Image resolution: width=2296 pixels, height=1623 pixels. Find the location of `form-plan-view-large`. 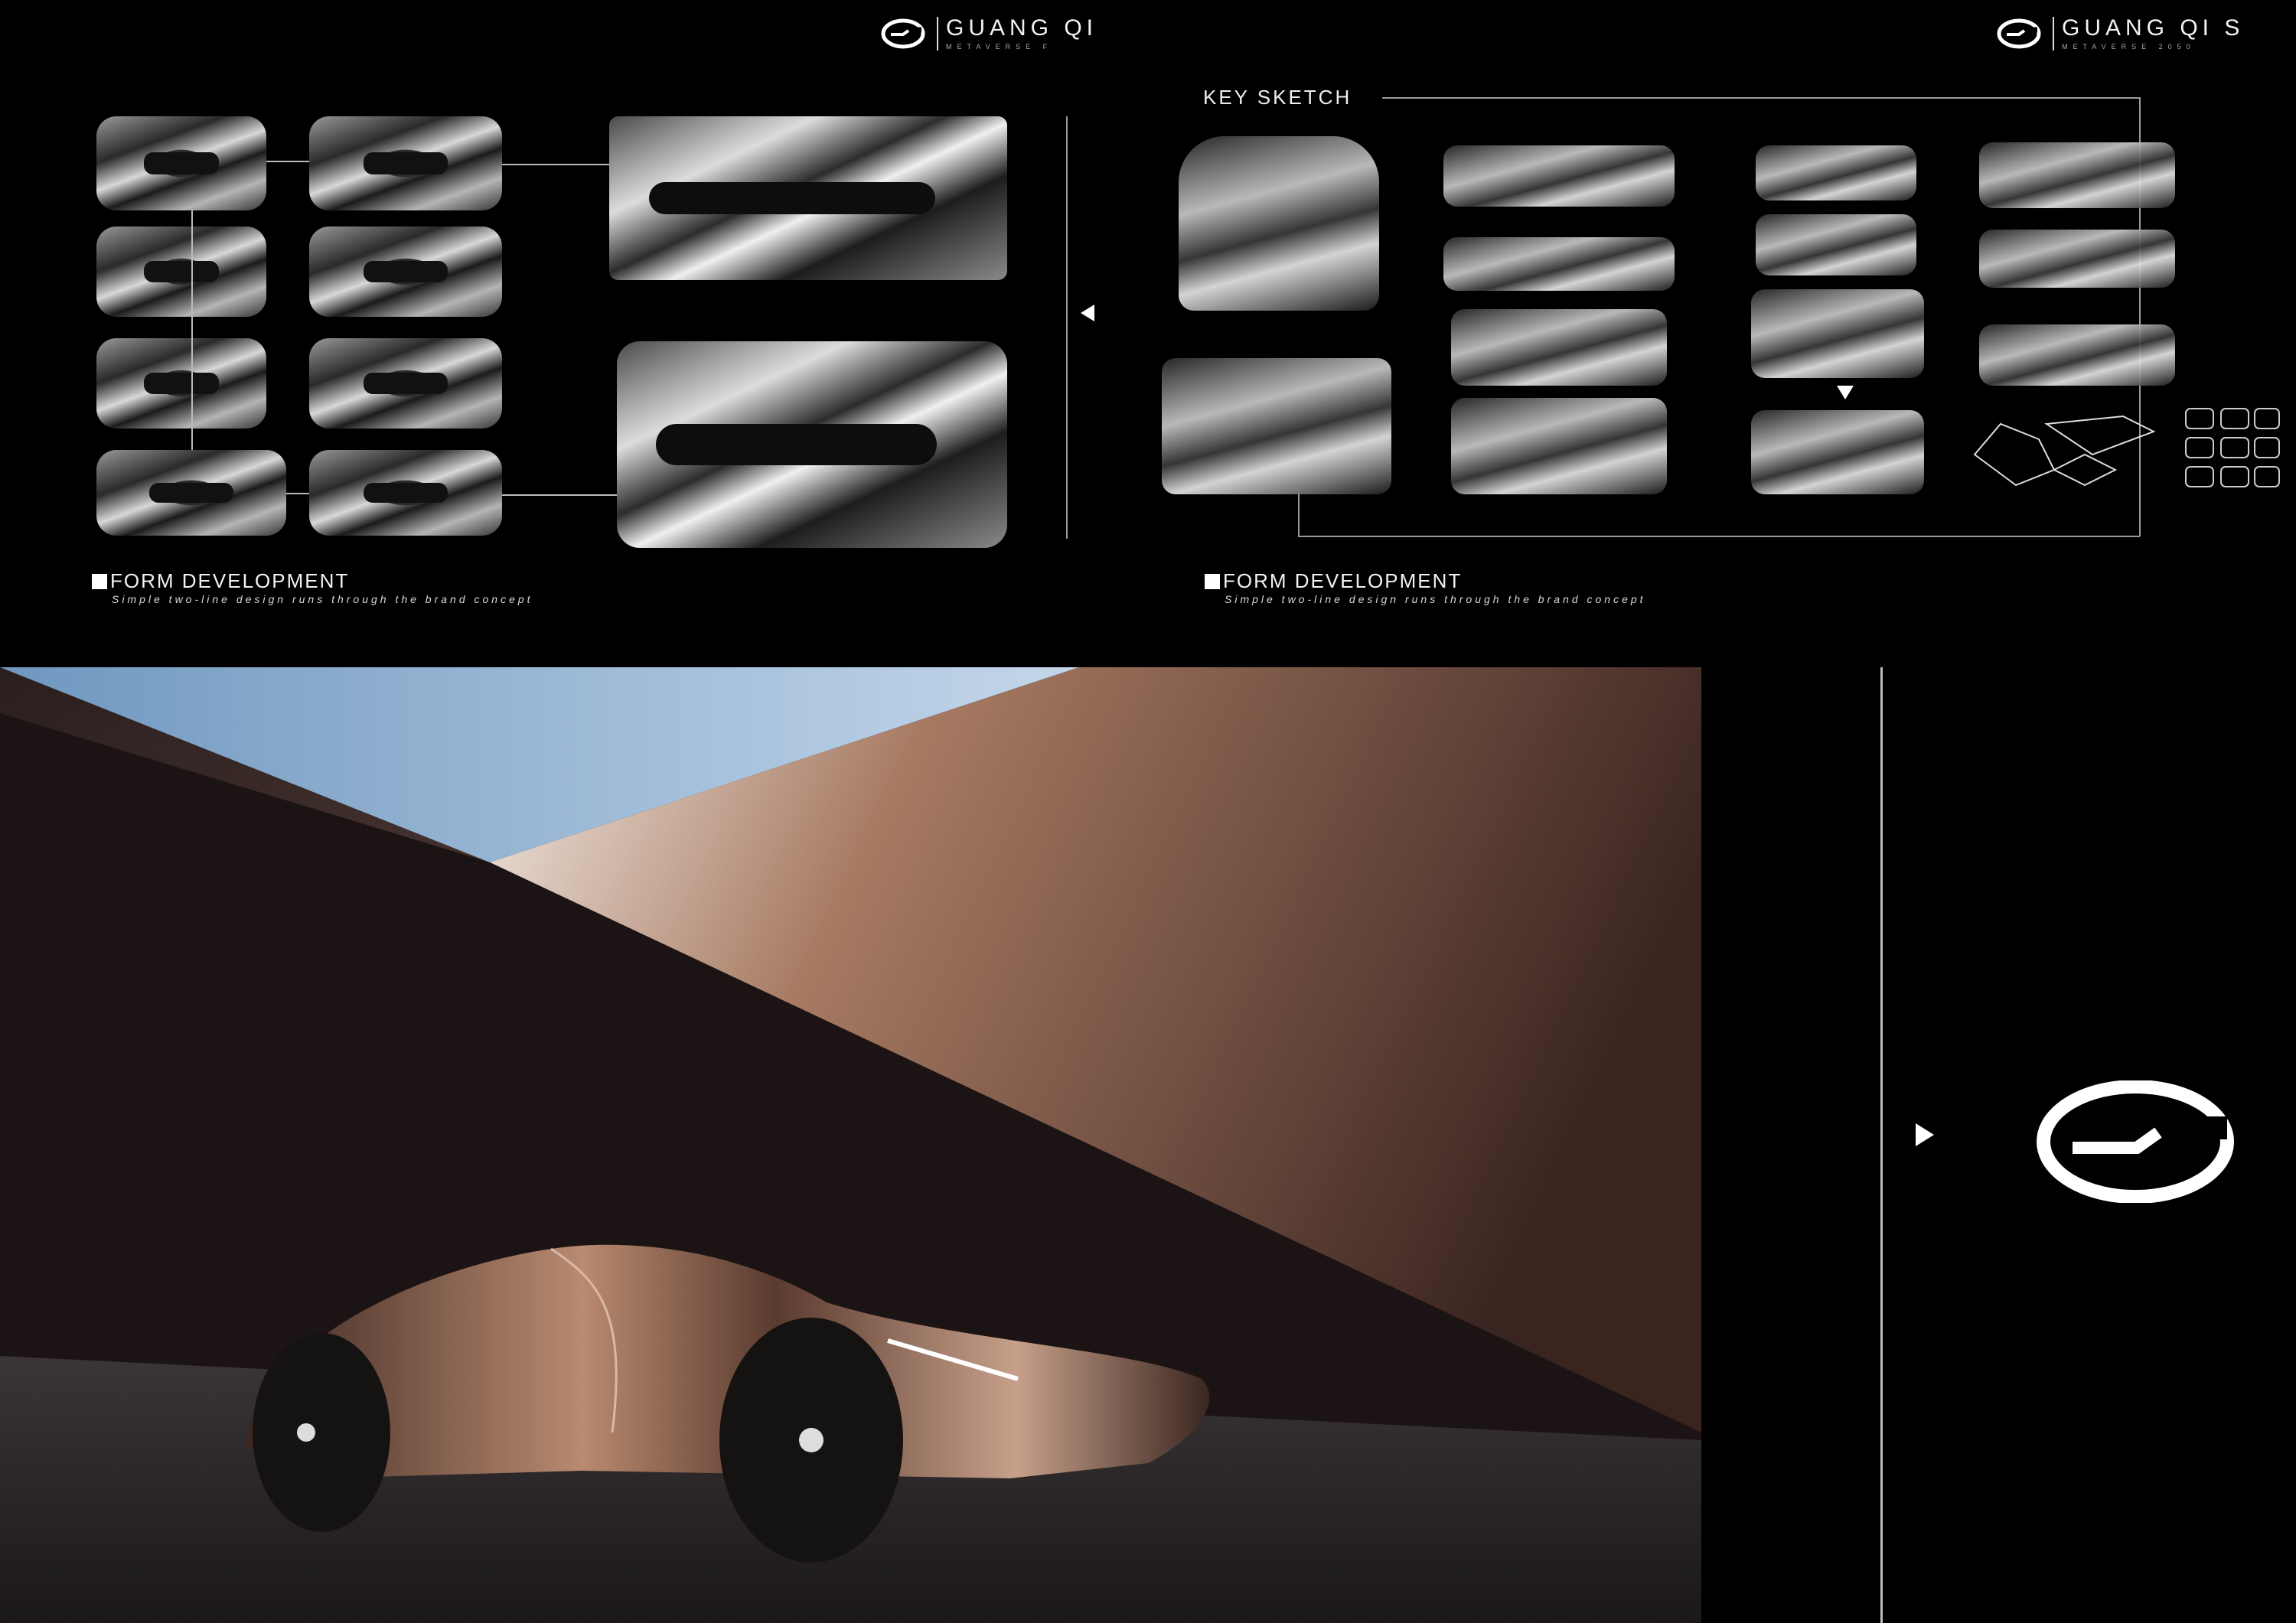

form-plan-view-large is located at coordinates (812, 444).